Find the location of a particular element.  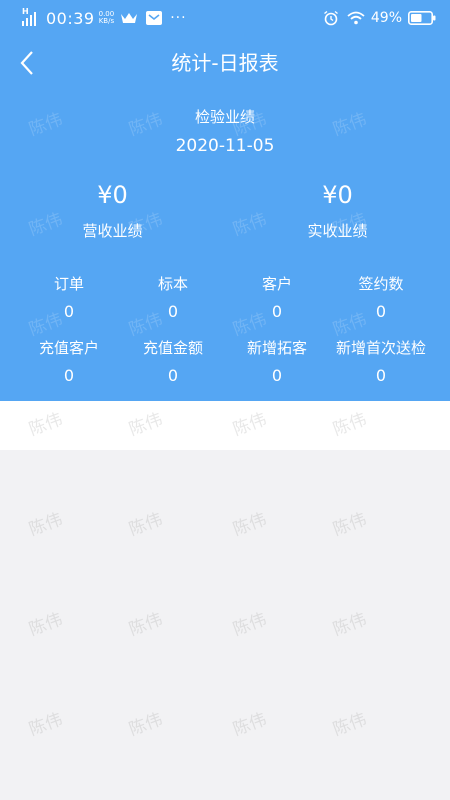

stat-new-leads: 新增拓客 0 is located at coordinates (277, 362).